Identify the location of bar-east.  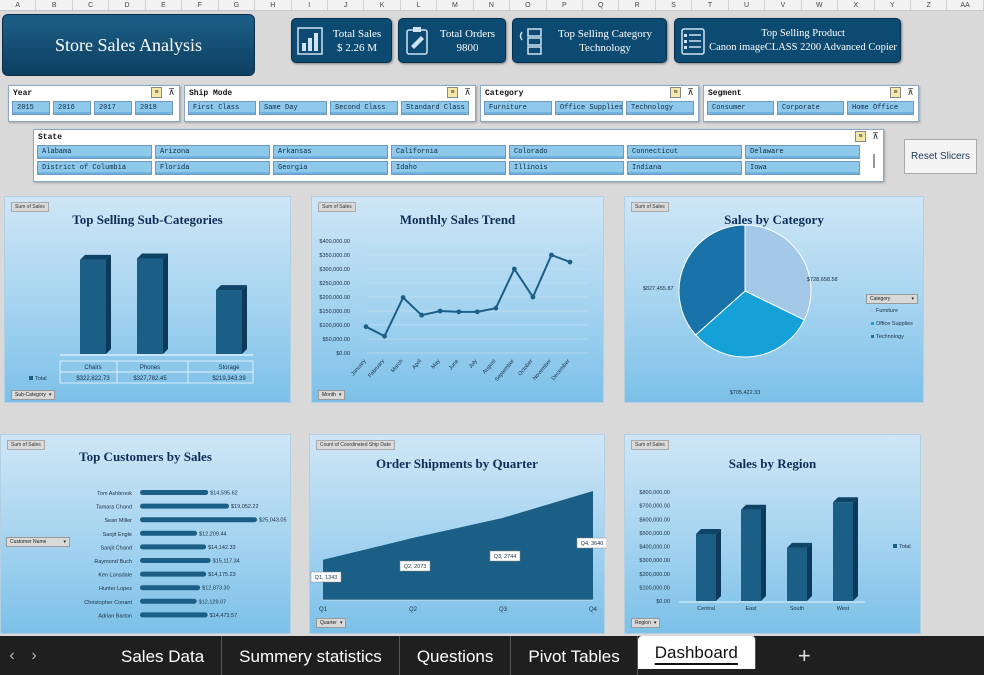
(753, 552).